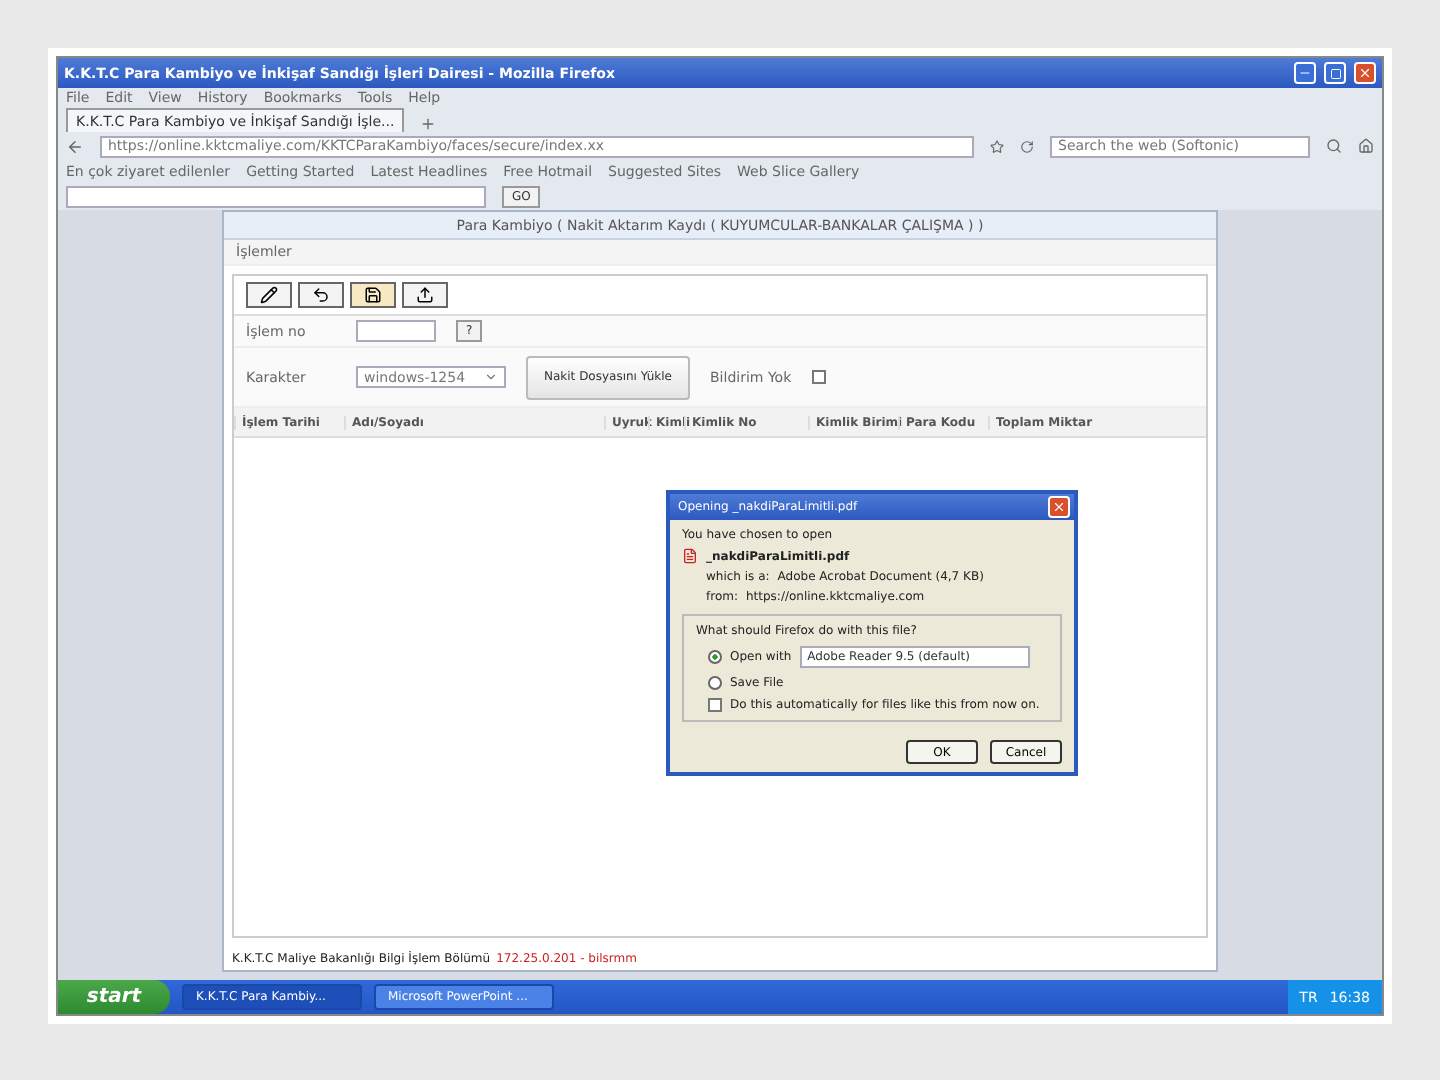  What do you see at coordinates (114, 997) in the screenshot?
I see `start-button: start` at bounding box center [114, 997].